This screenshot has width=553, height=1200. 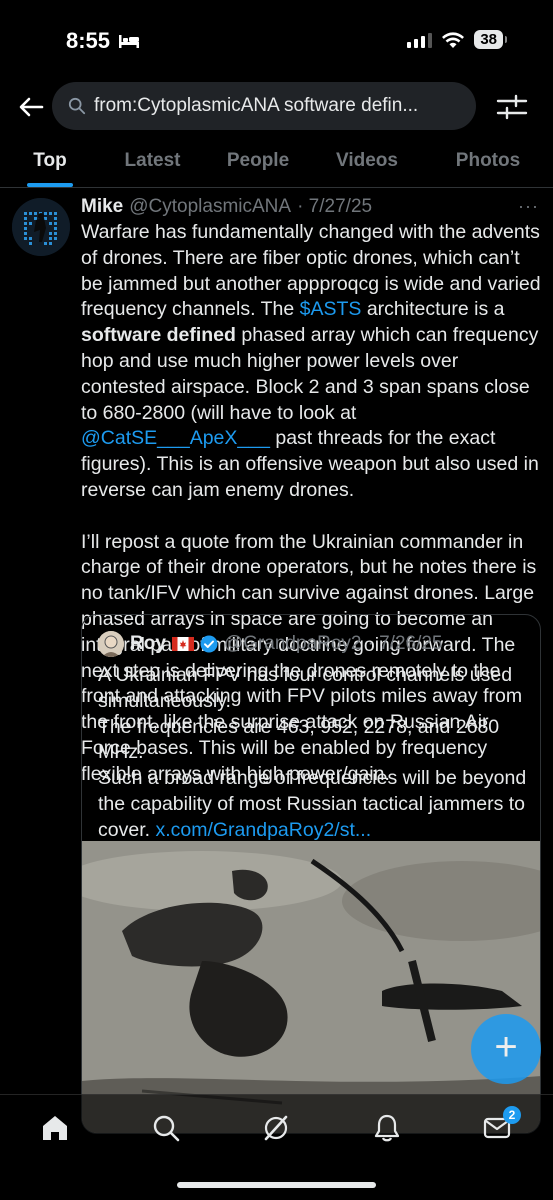 What do you see at coordinates (175, 438) in the screenshot?
I see `mention-link: @CatSE___ApeX___` at bounding box center [175, 438].